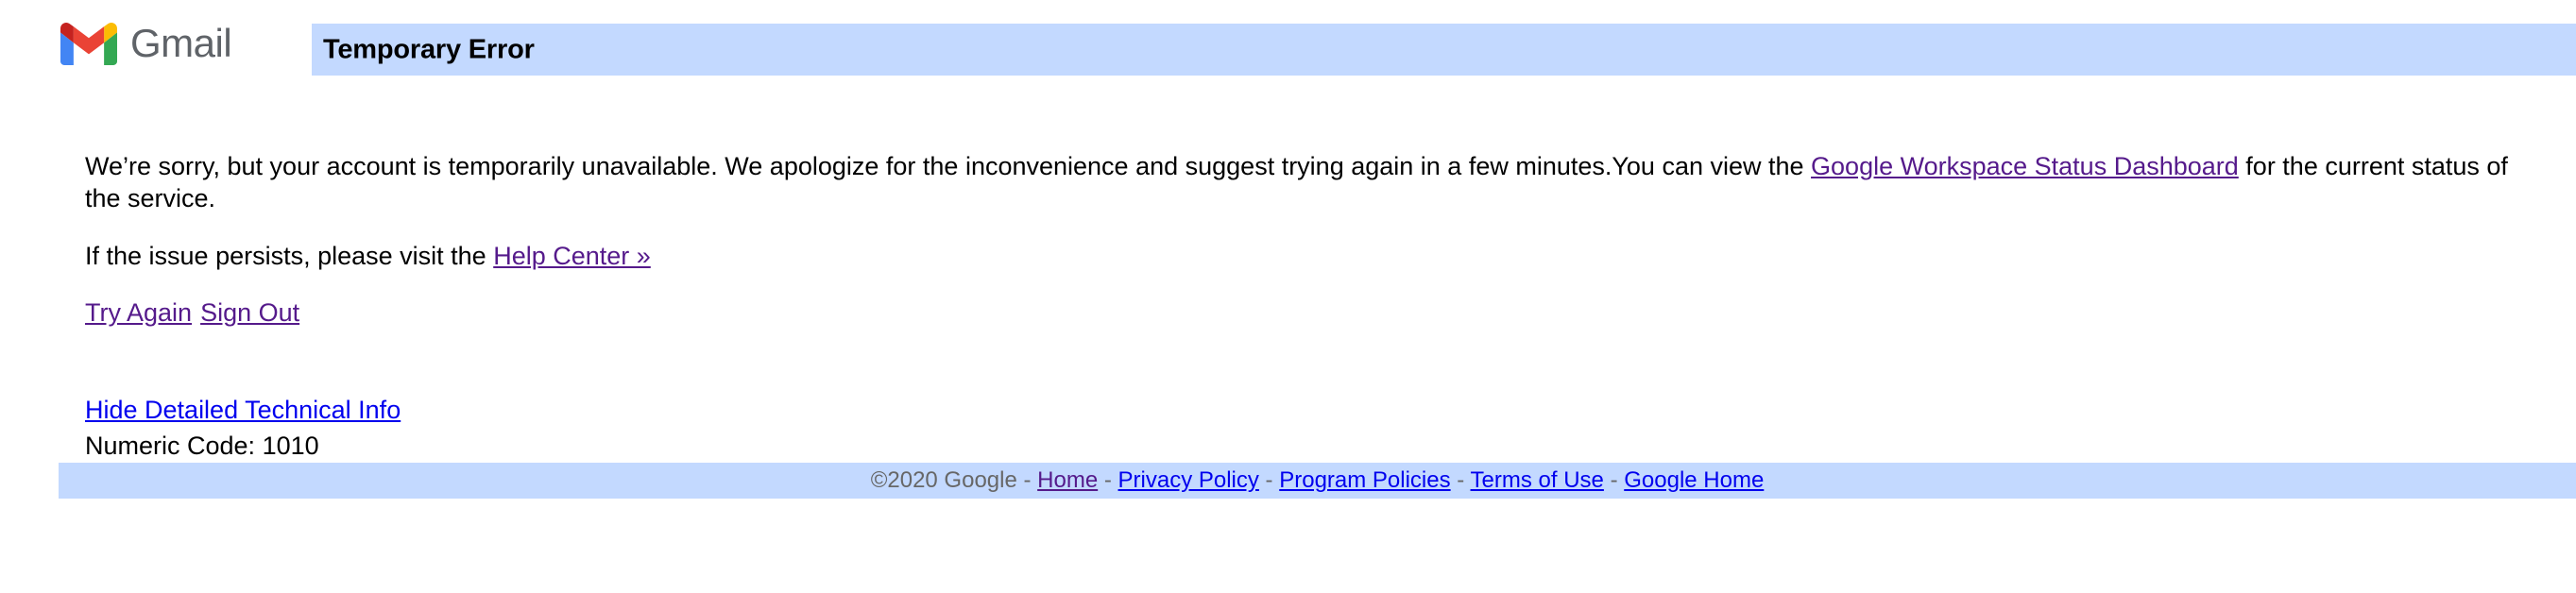  I want to click on help-center-link: Help Center », so click(572, 256).